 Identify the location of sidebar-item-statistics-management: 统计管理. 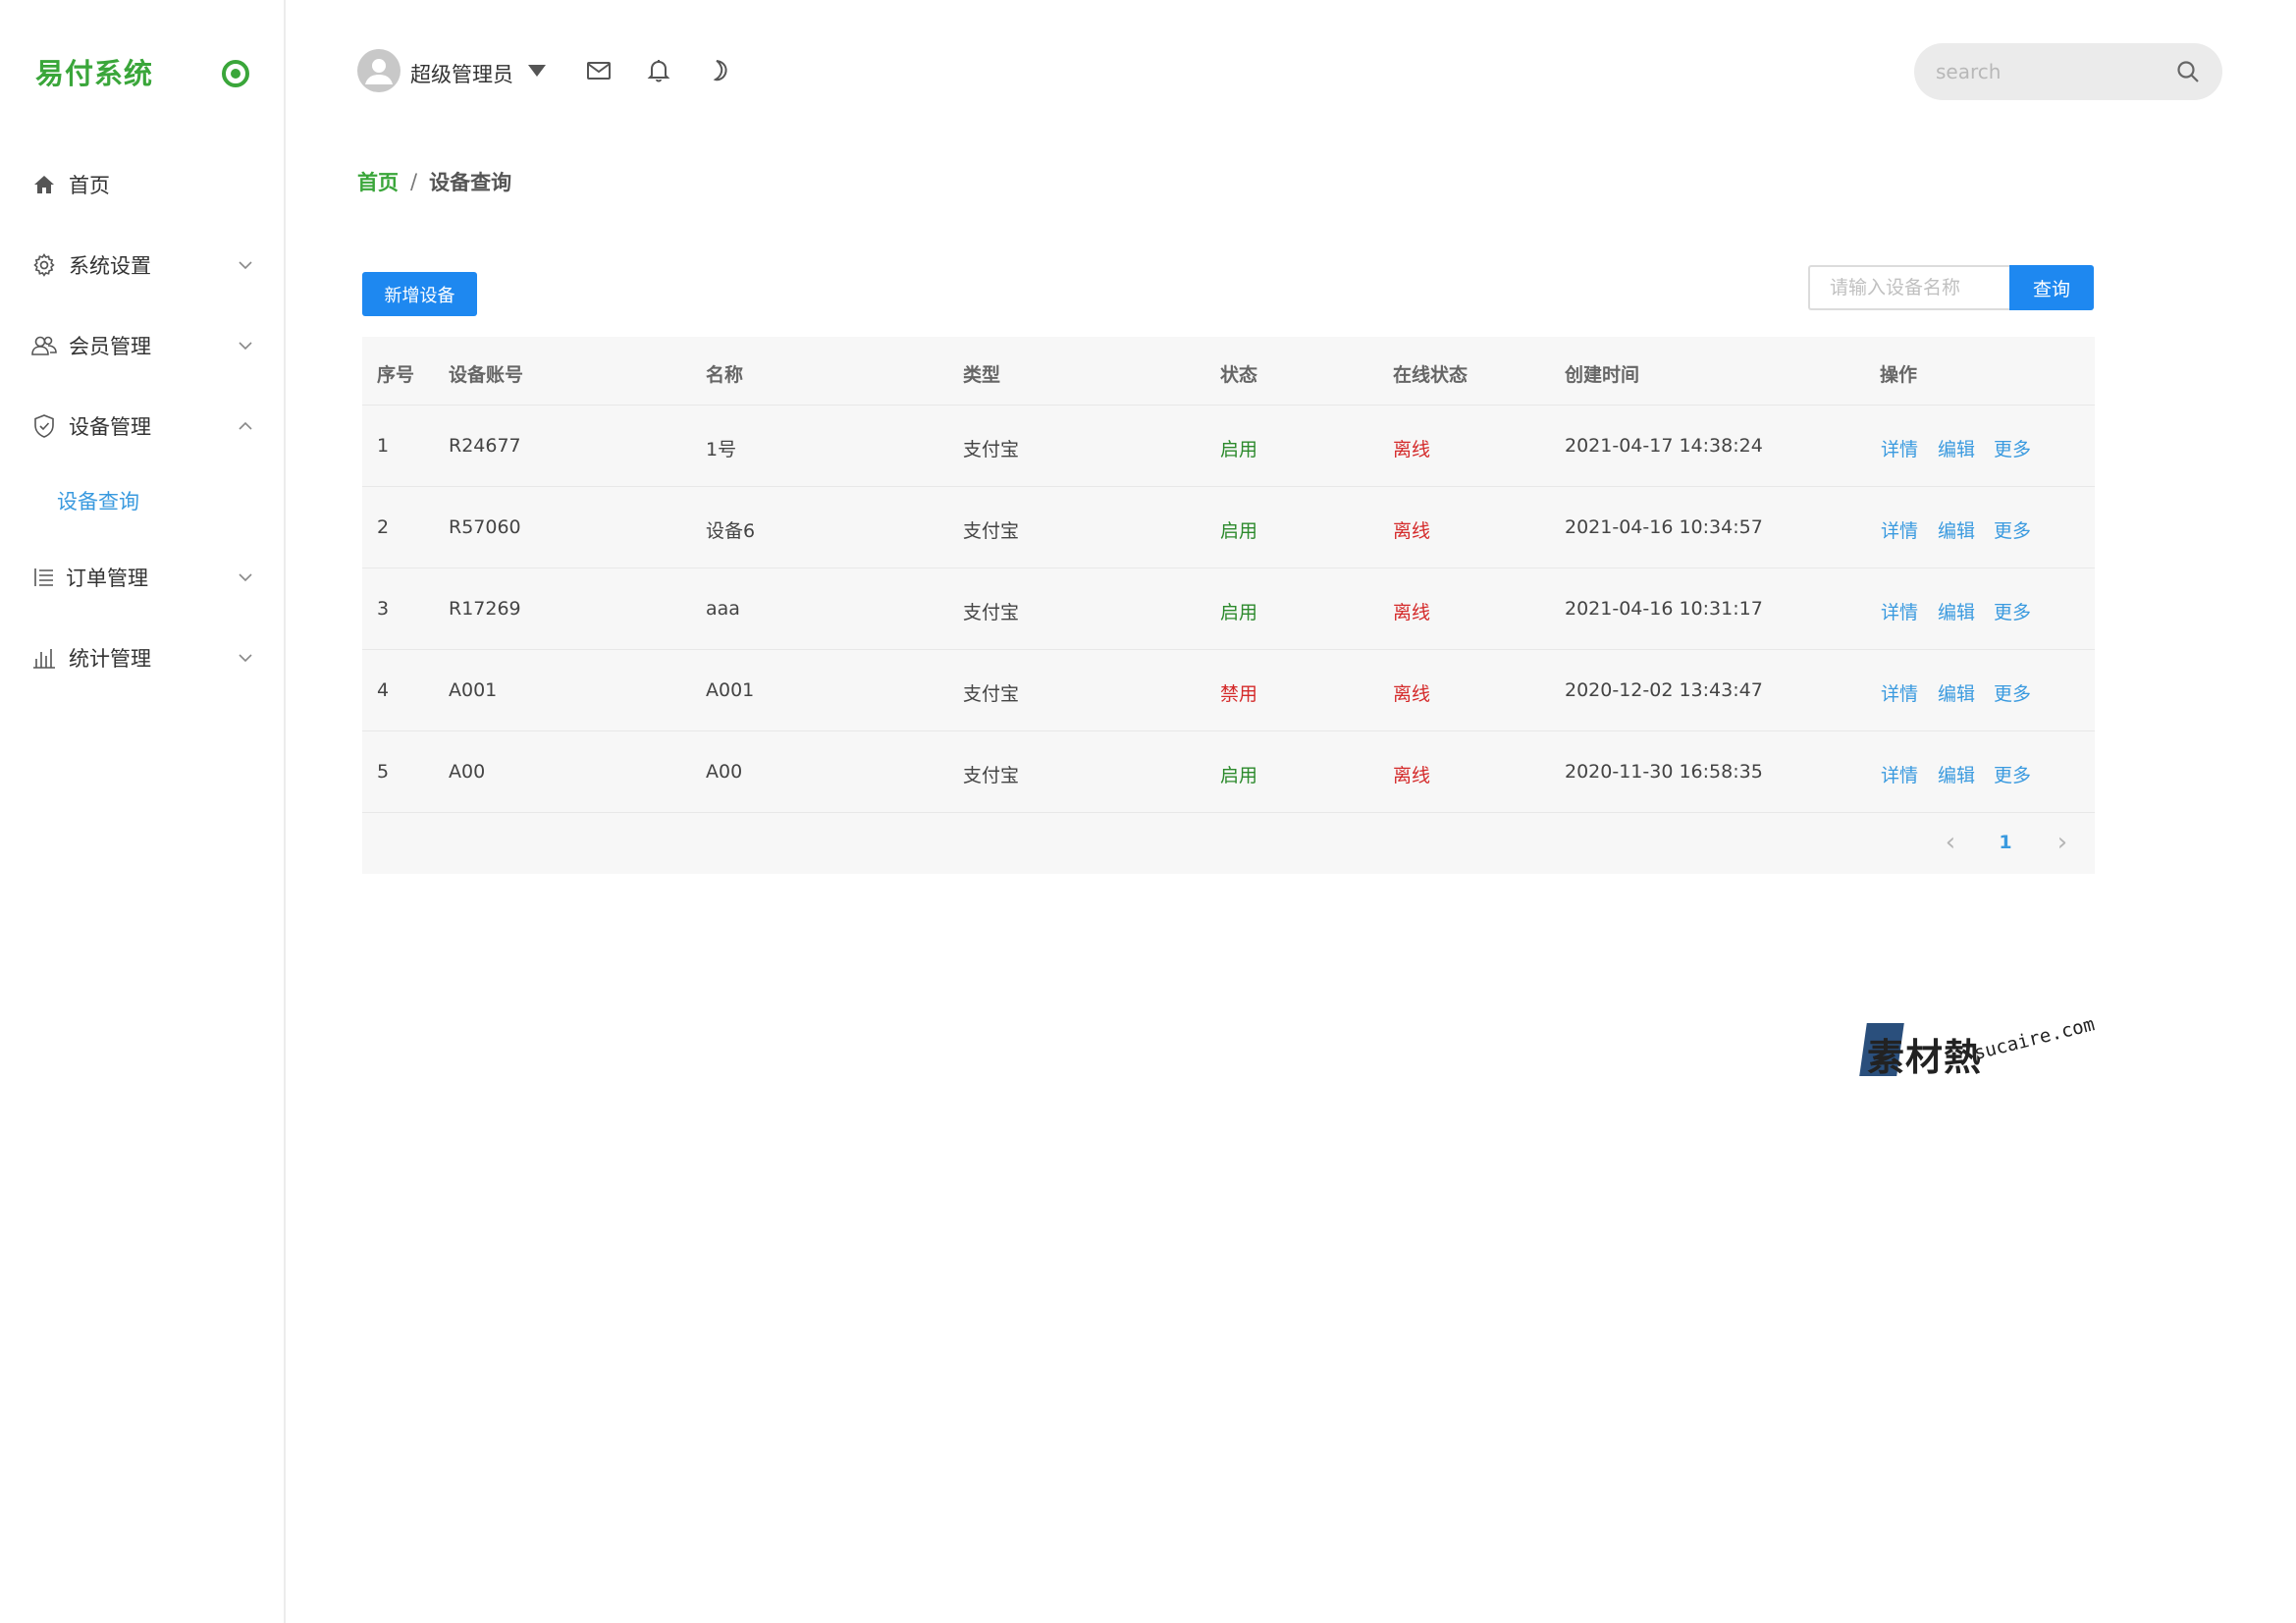
(143, 657).